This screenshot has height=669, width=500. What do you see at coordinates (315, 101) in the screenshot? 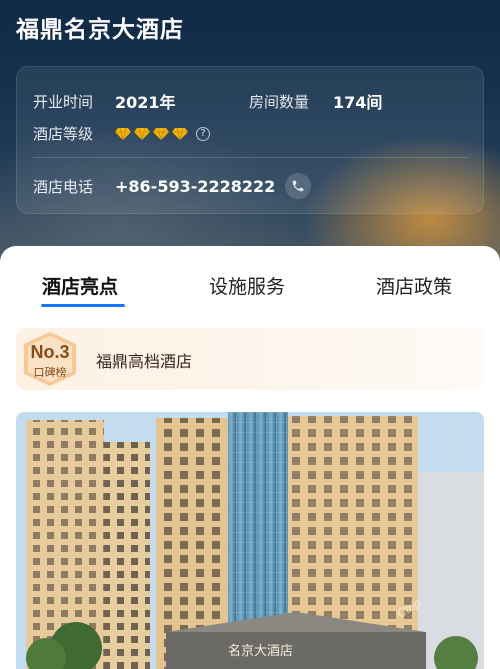
I see `rooms-row: 房间数量 174间` at bounding box center [315, 101].